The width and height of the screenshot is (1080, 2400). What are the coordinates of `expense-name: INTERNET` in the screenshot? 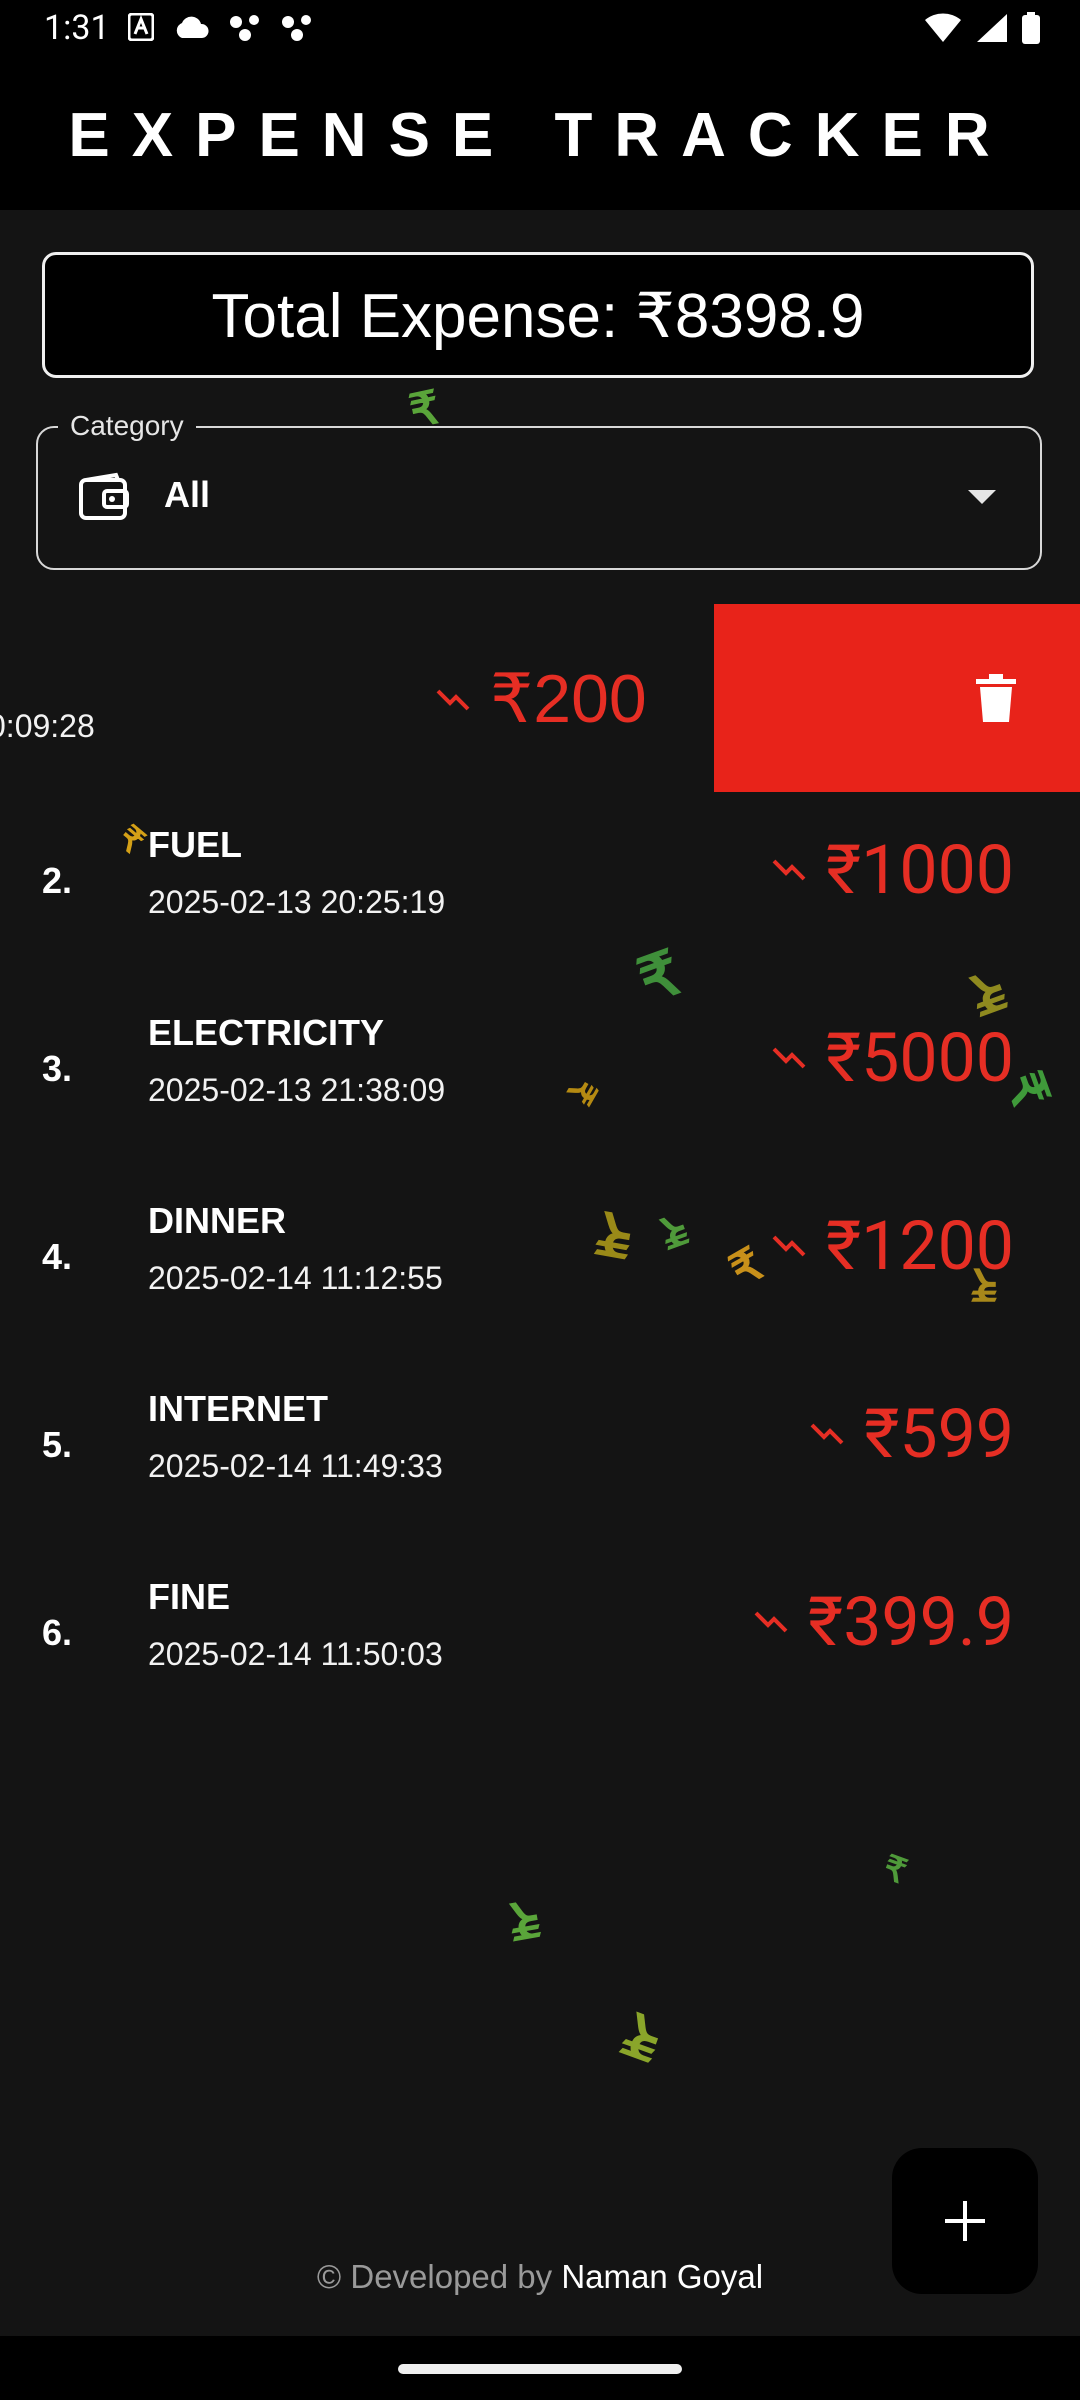 It's located at (238, 1408).